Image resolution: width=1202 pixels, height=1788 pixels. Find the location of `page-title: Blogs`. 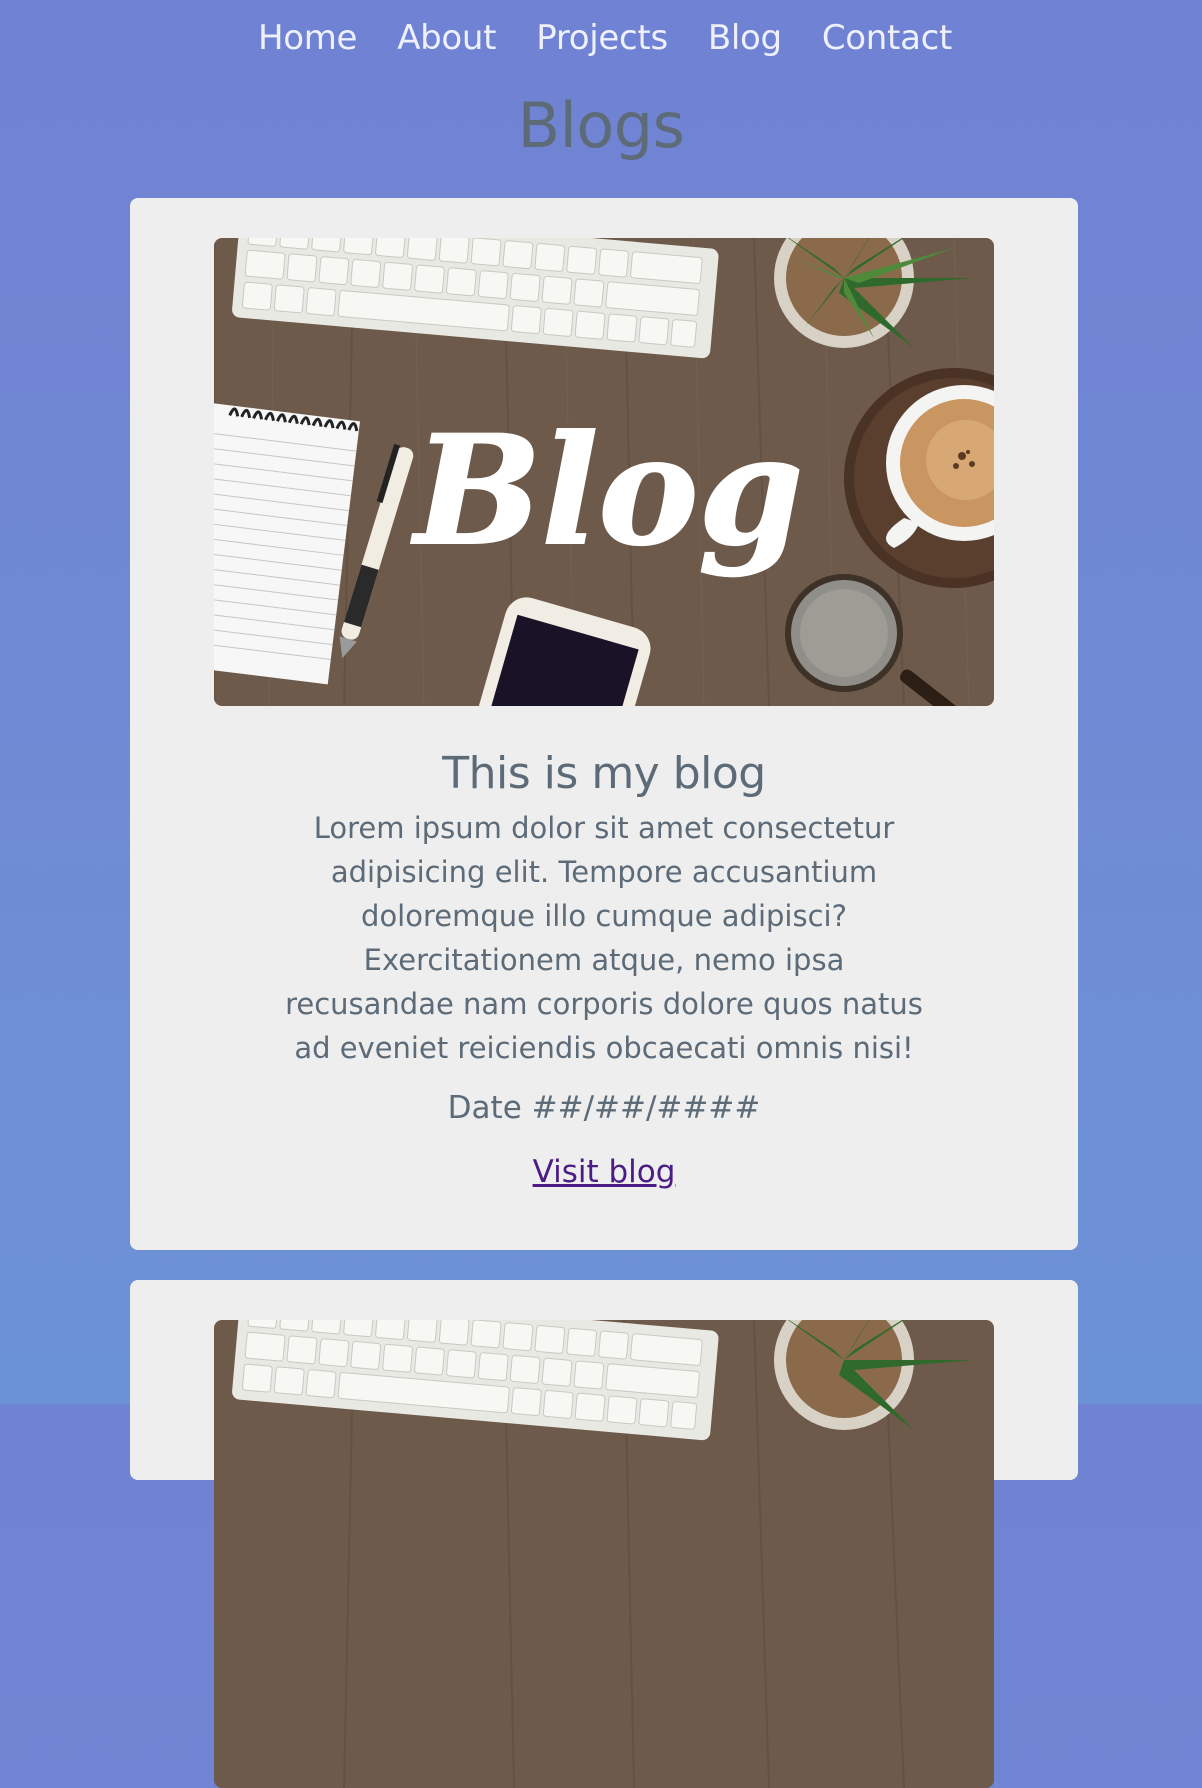

page-title: Blogs is located at coordinates (601, 125).